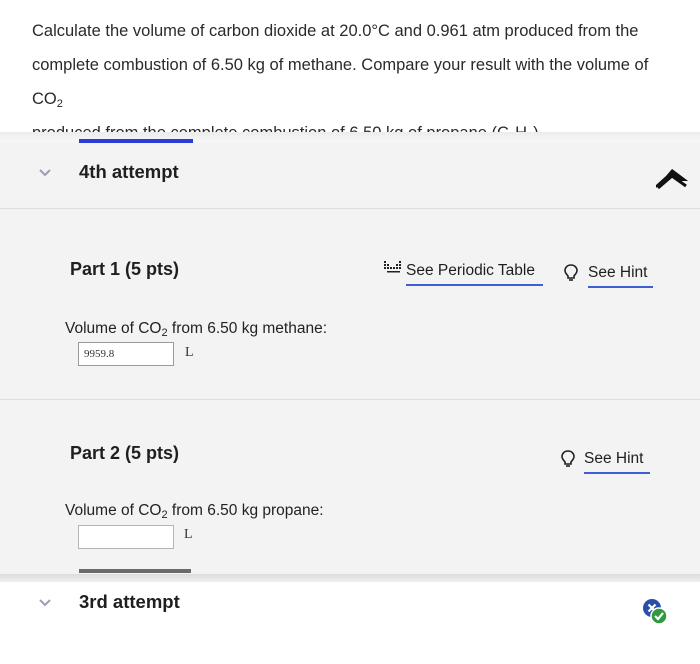 The image size is (700, 664). What do you see at coordinates (655, 612) in the screenshot?
I see `attempt-status-icon` at bounding box center [655, 612].